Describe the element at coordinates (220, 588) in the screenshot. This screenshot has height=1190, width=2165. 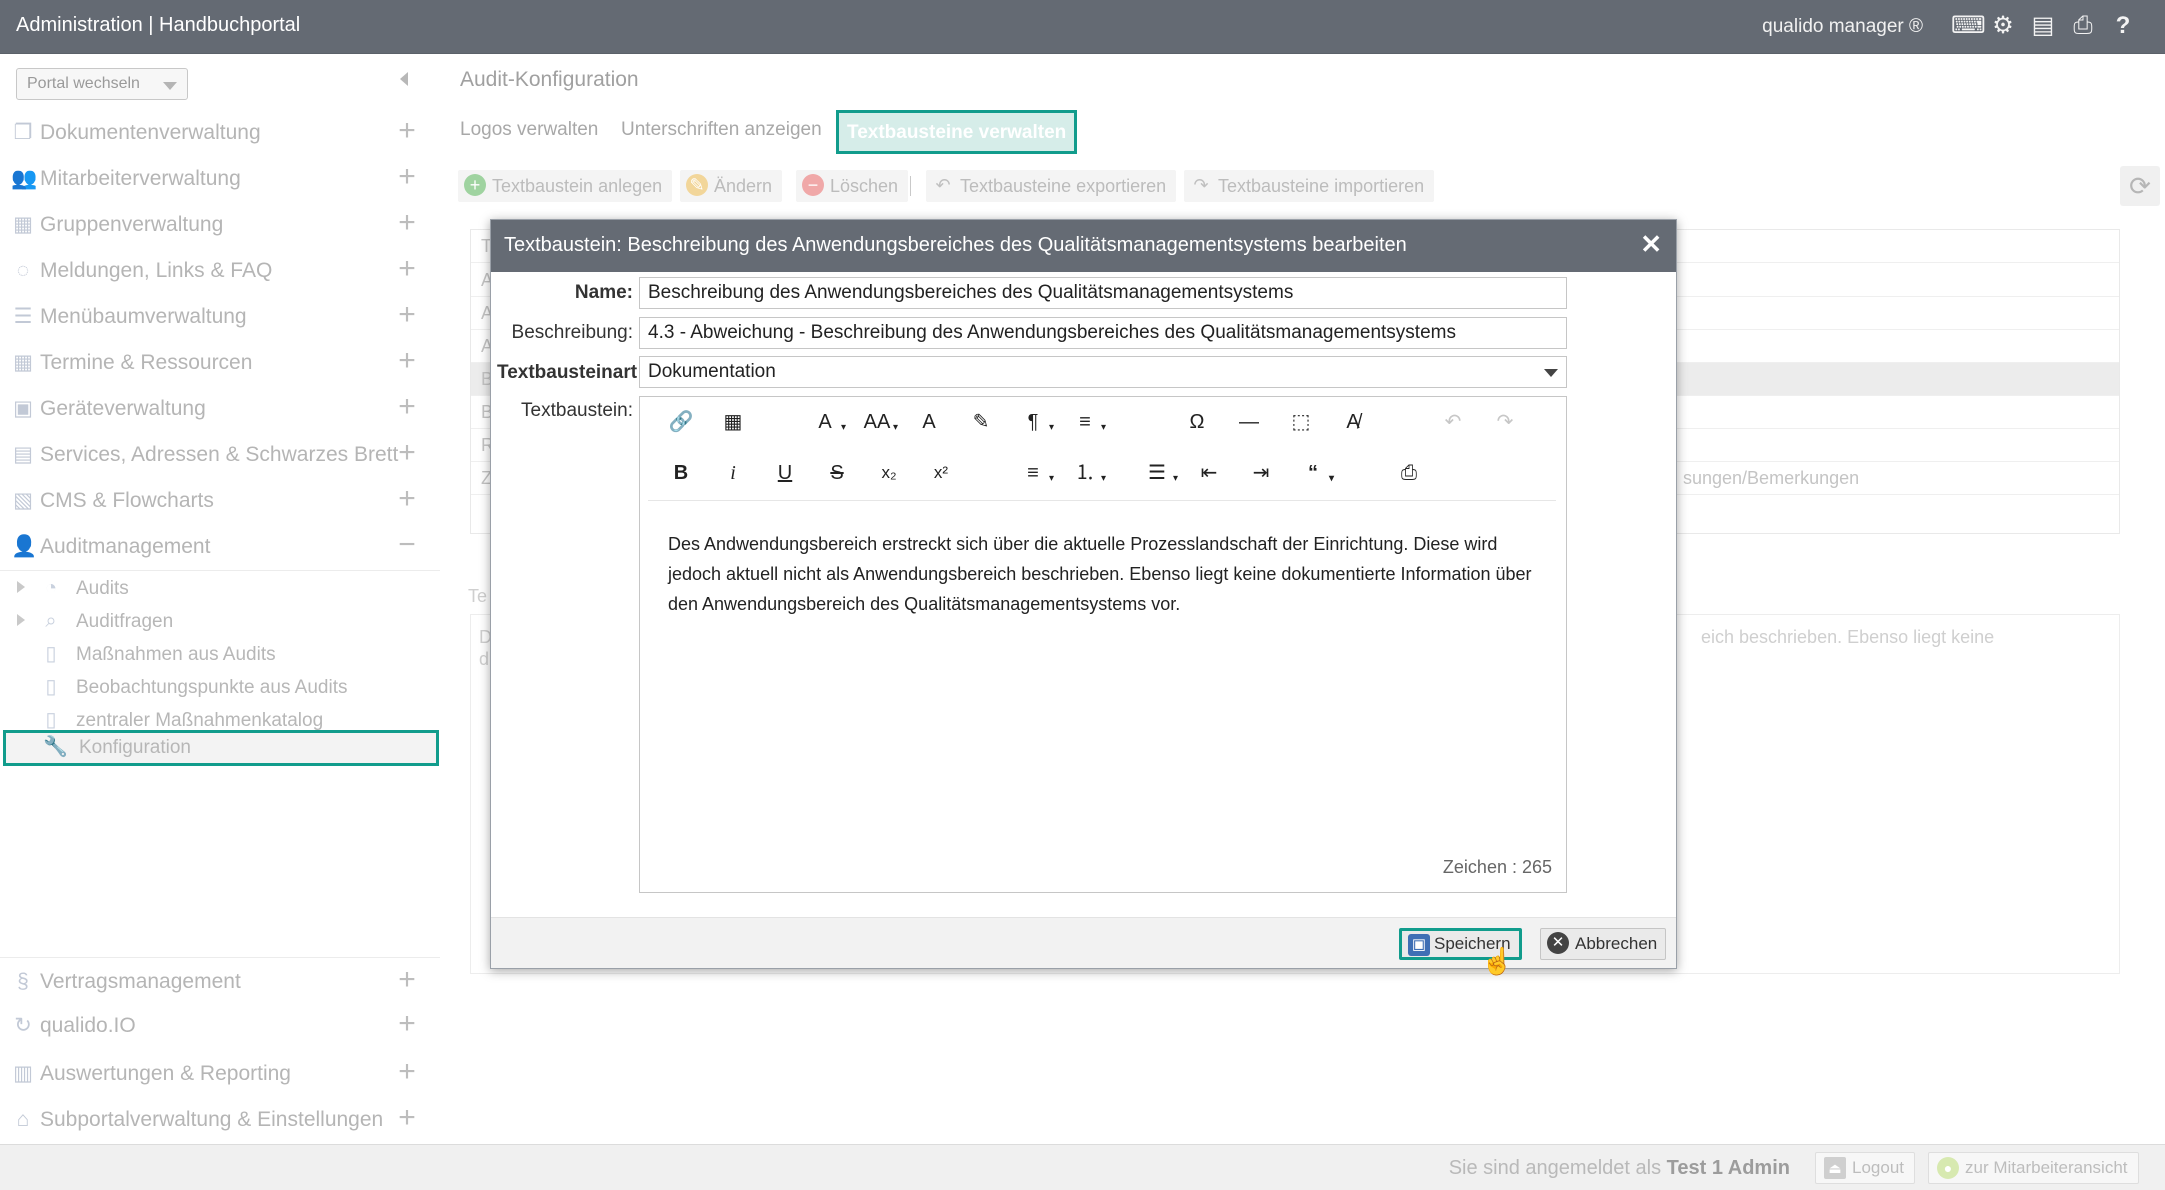
I see `sidebar-subitem-audits: ◔ Audits` at that location.